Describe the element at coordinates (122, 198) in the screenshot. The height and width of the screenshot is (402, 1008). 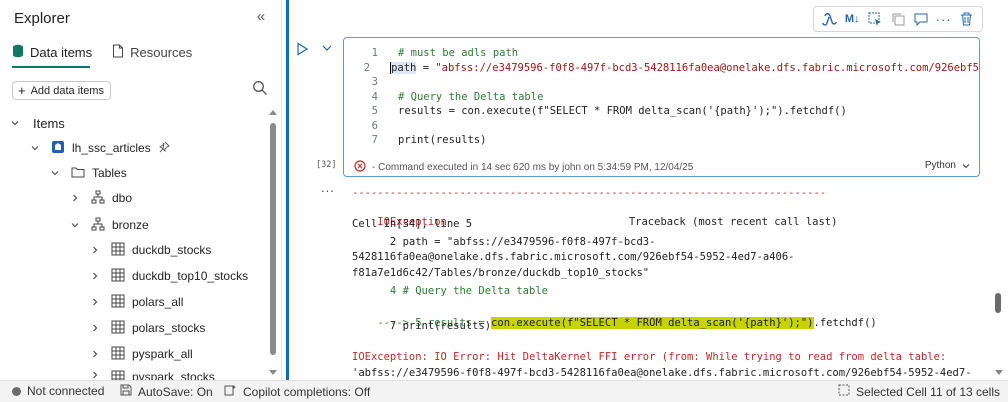
I see `schema-dbo-label: dbo` at that location.